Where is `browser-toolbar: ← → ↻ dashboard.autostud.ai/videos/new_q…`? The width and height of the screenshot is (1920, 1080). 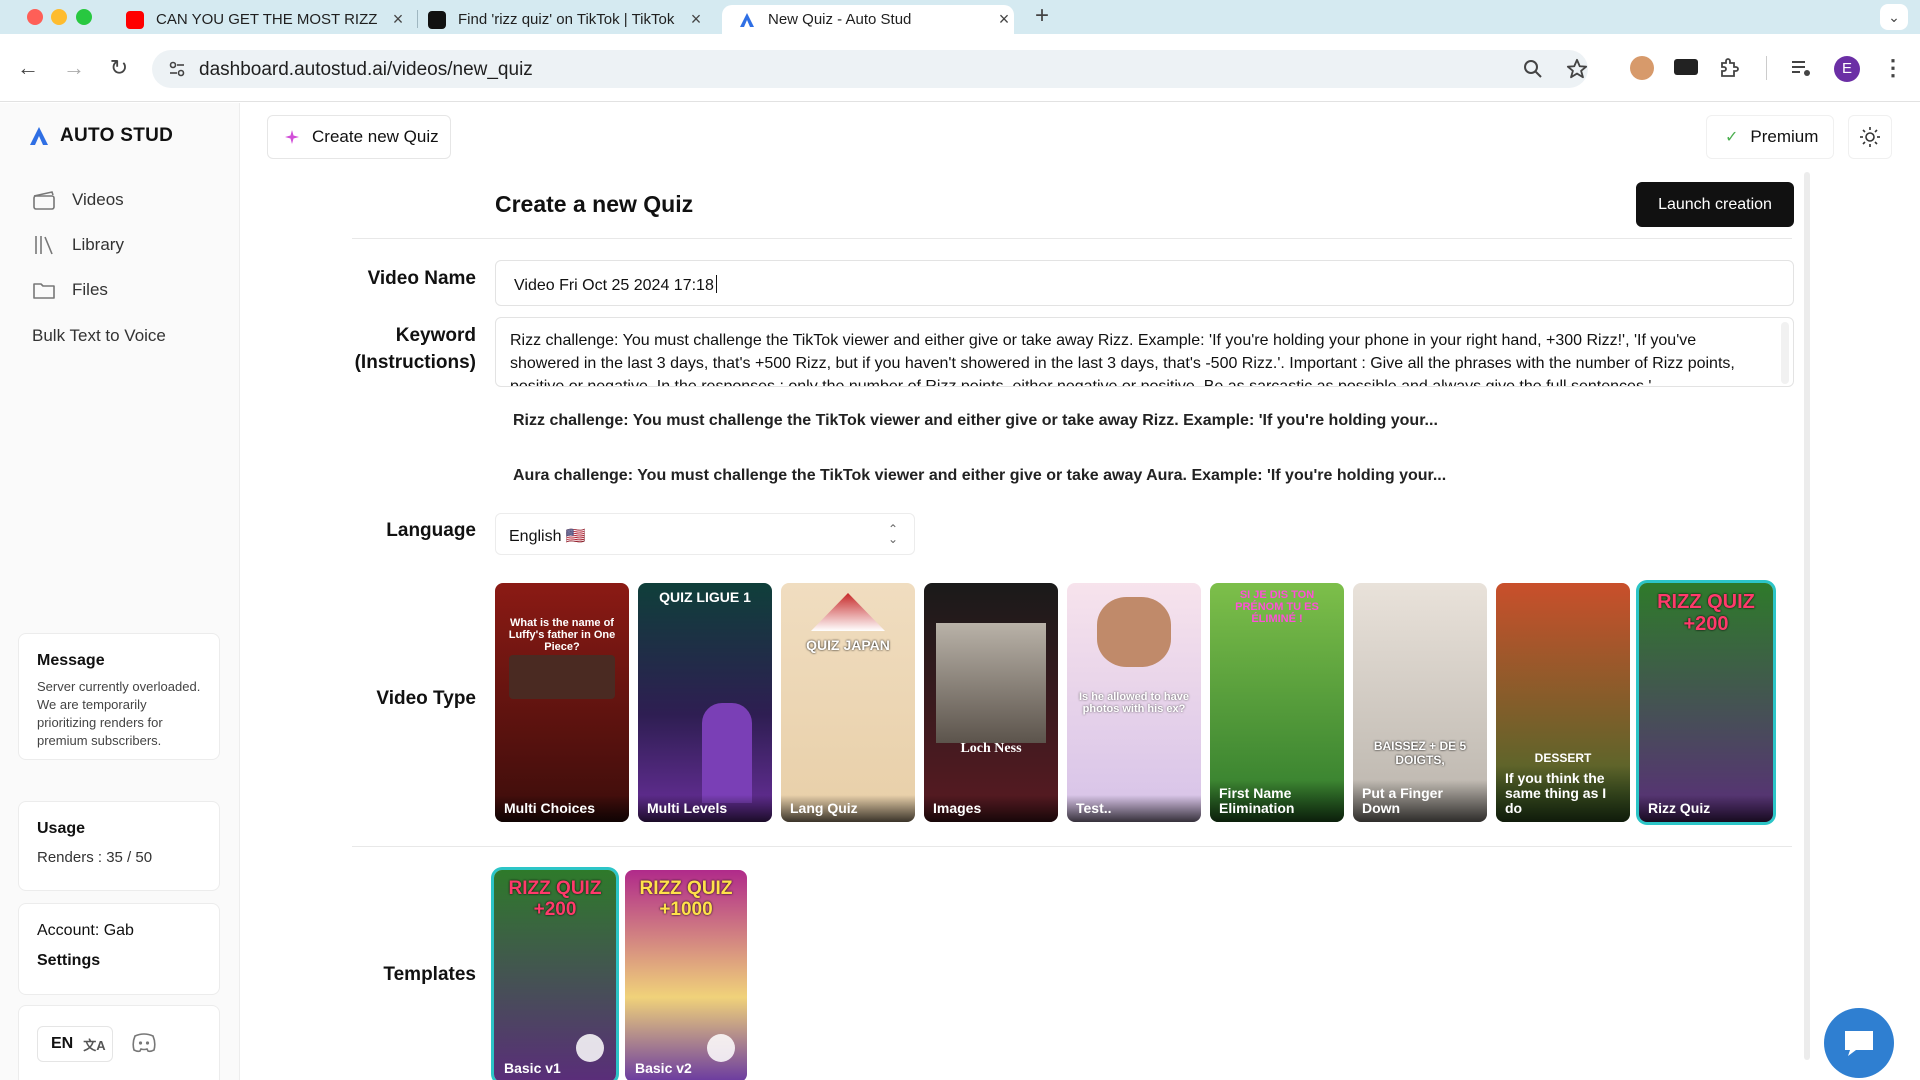
browser-toolbar: ← → ↻ dashboard.autostud.ai/videos/new_q… is located at coordinates (960, 68).